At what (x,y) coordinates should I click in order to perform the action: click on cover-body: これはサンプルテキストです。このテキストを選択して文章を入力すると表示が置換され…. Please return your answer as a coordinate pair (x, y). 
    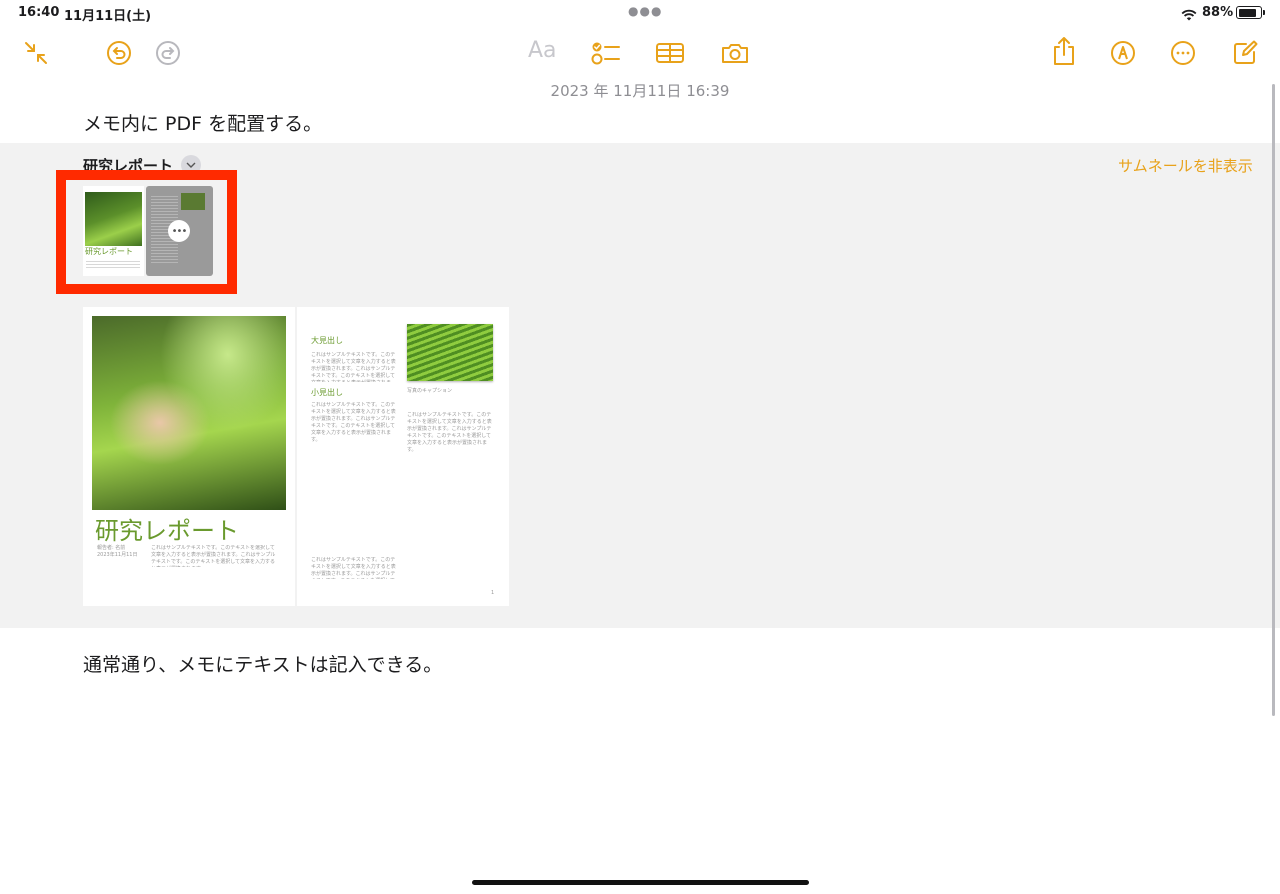
    Looking at the image, I should click on (213, 556).